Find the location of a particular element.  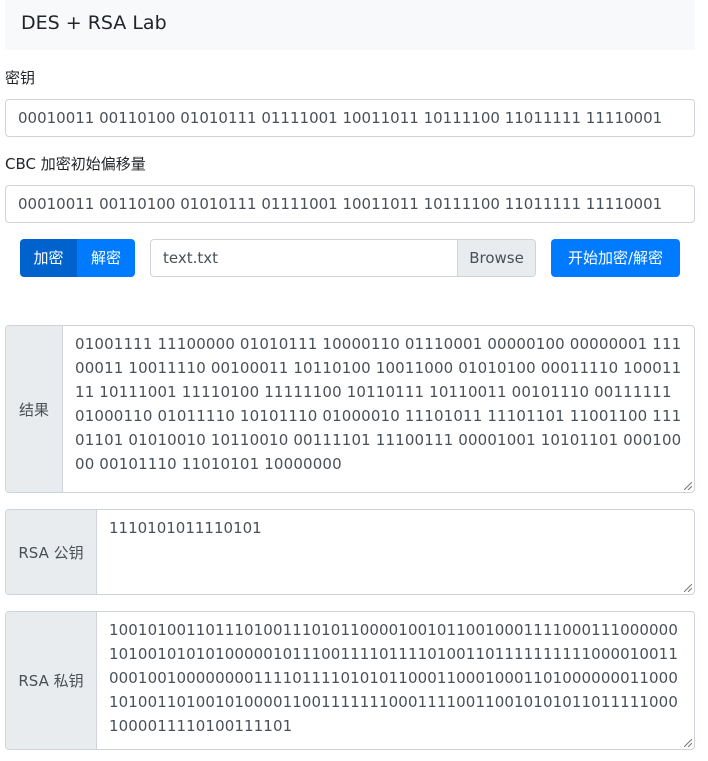

key-label: 密钥 is located at coordinates (20, 78).